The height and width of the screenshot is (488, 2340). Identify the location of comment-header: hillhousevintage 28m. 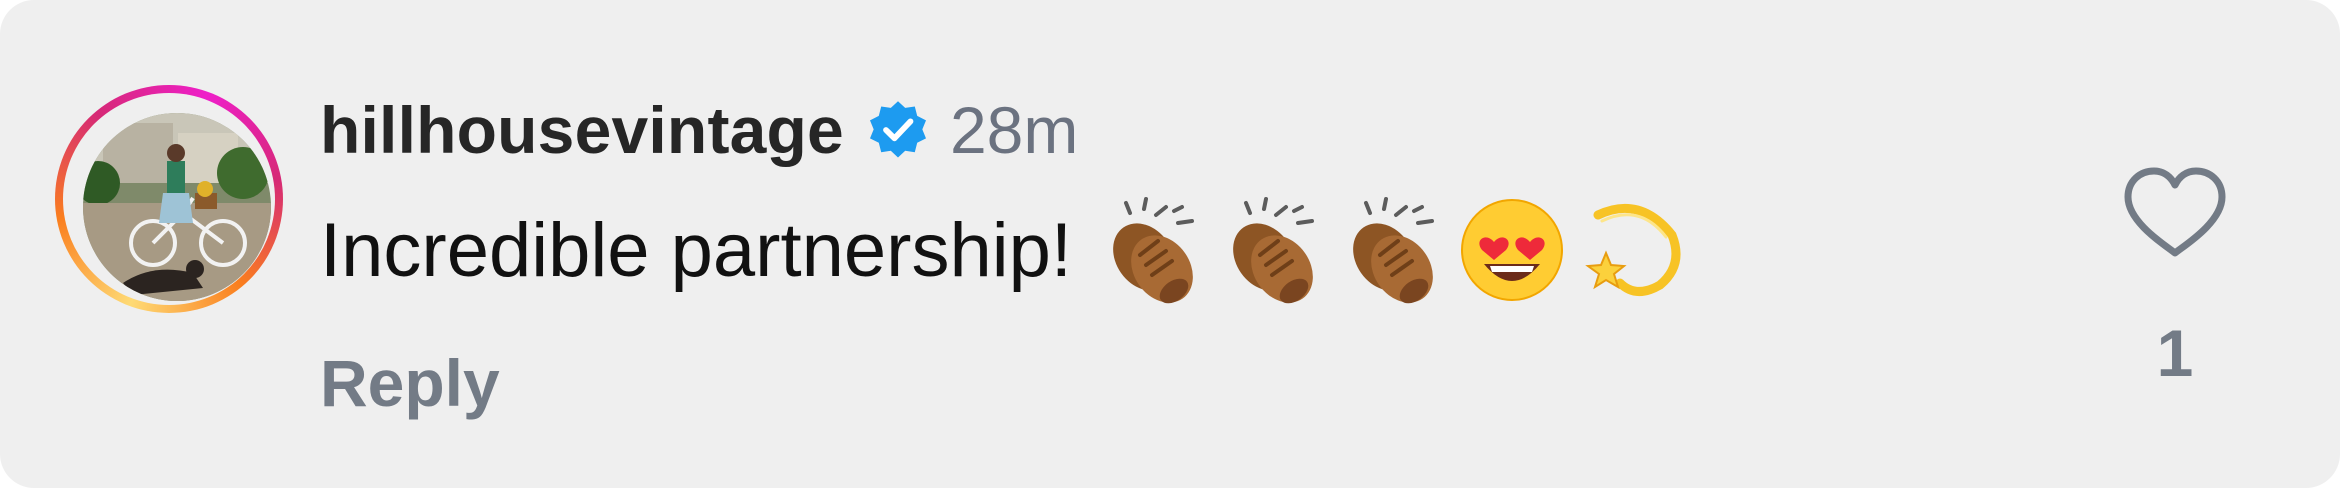
(699, 130).